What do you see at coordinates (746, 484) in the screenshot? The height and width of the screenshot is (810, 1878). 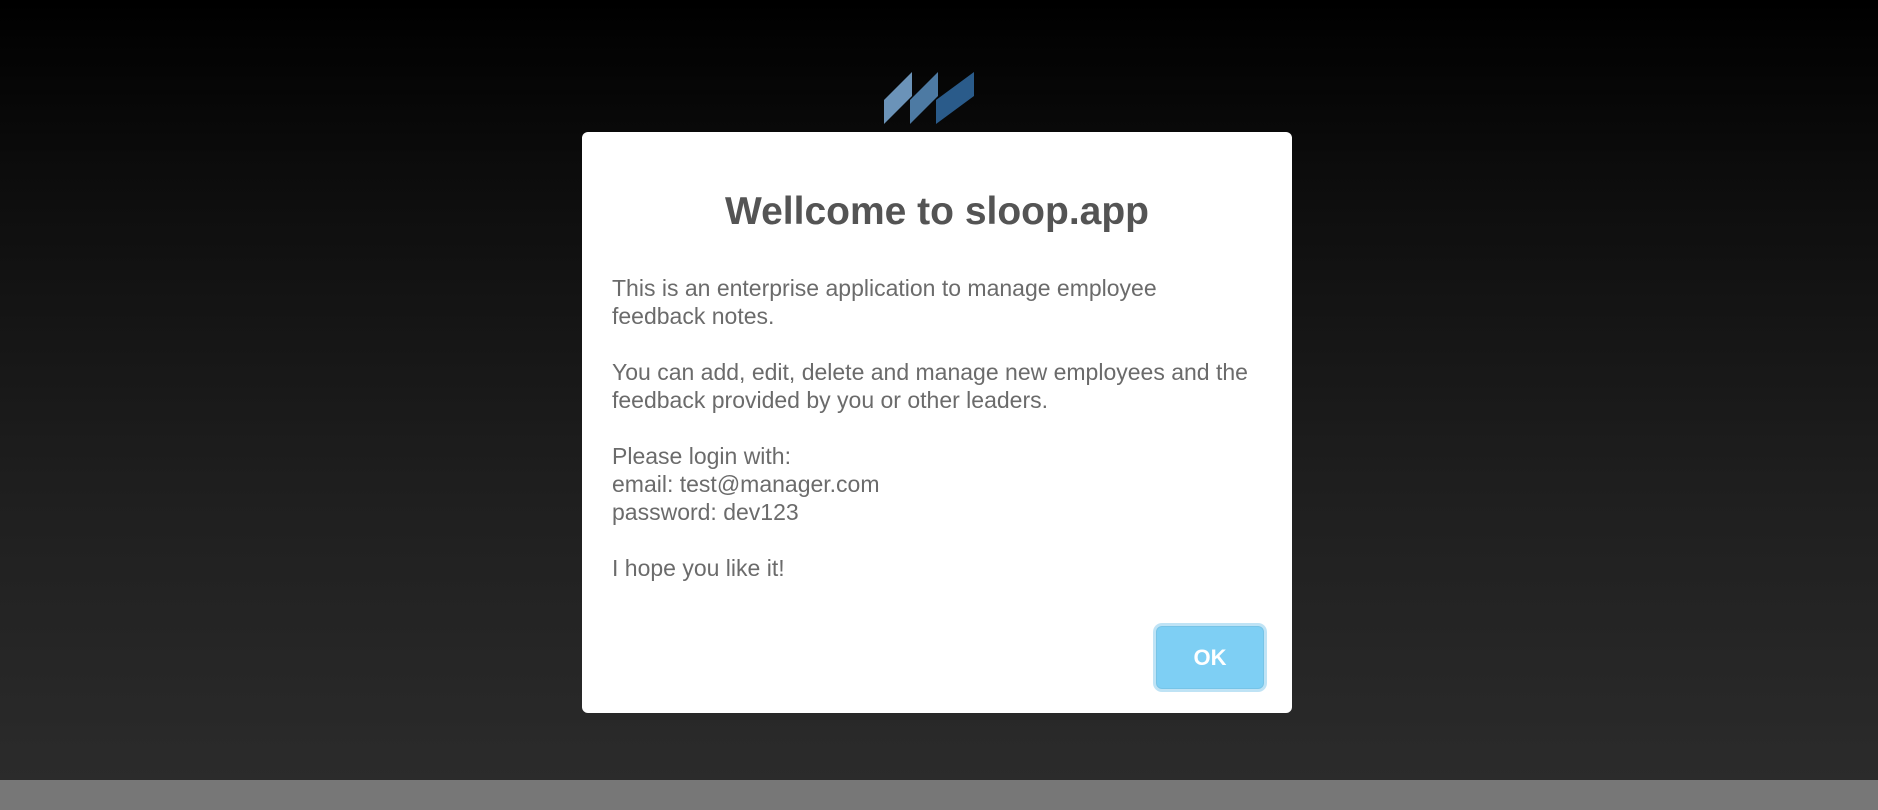 I see `login-email-text: email: test@manager.com` at bounding box center [746, 484].